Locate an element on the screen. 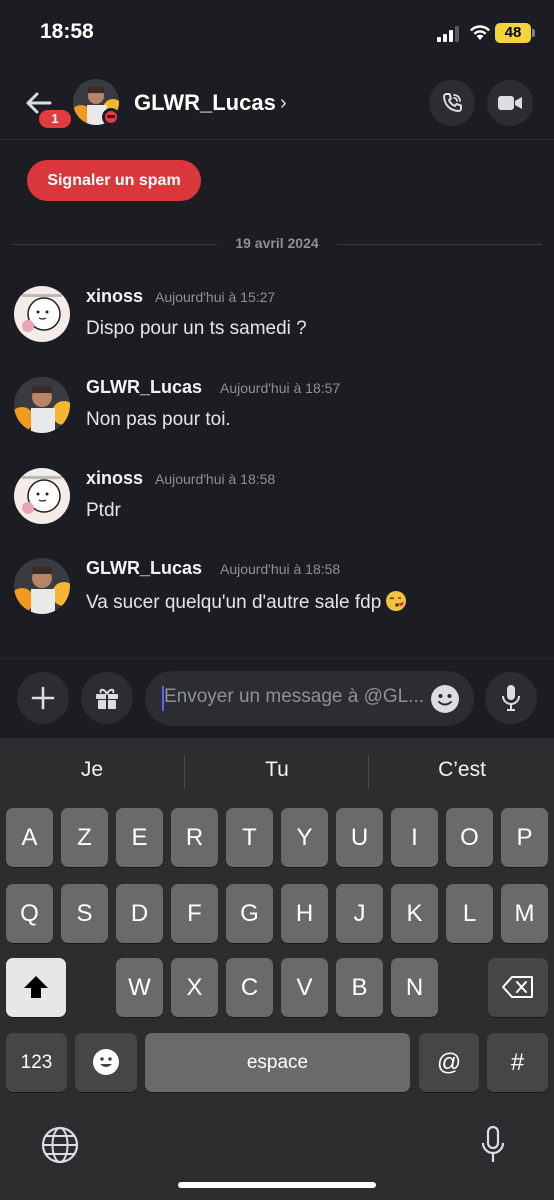  key: M is located at coordinates (524, 913).